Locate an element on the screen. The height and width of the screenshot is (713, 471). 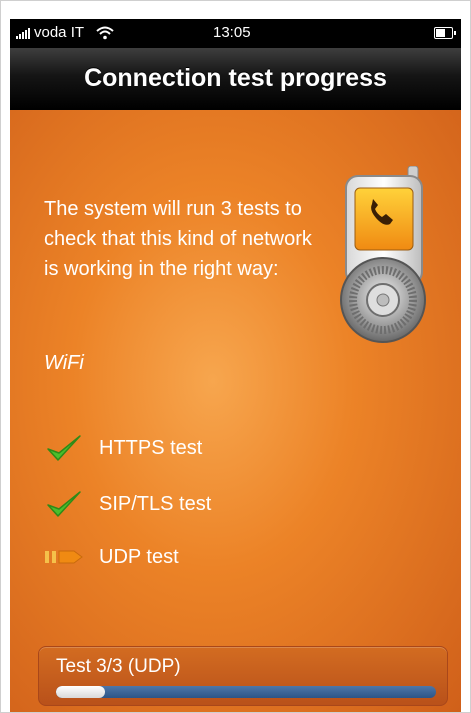
test-label: UDP test is located at coordinates (139, 556).